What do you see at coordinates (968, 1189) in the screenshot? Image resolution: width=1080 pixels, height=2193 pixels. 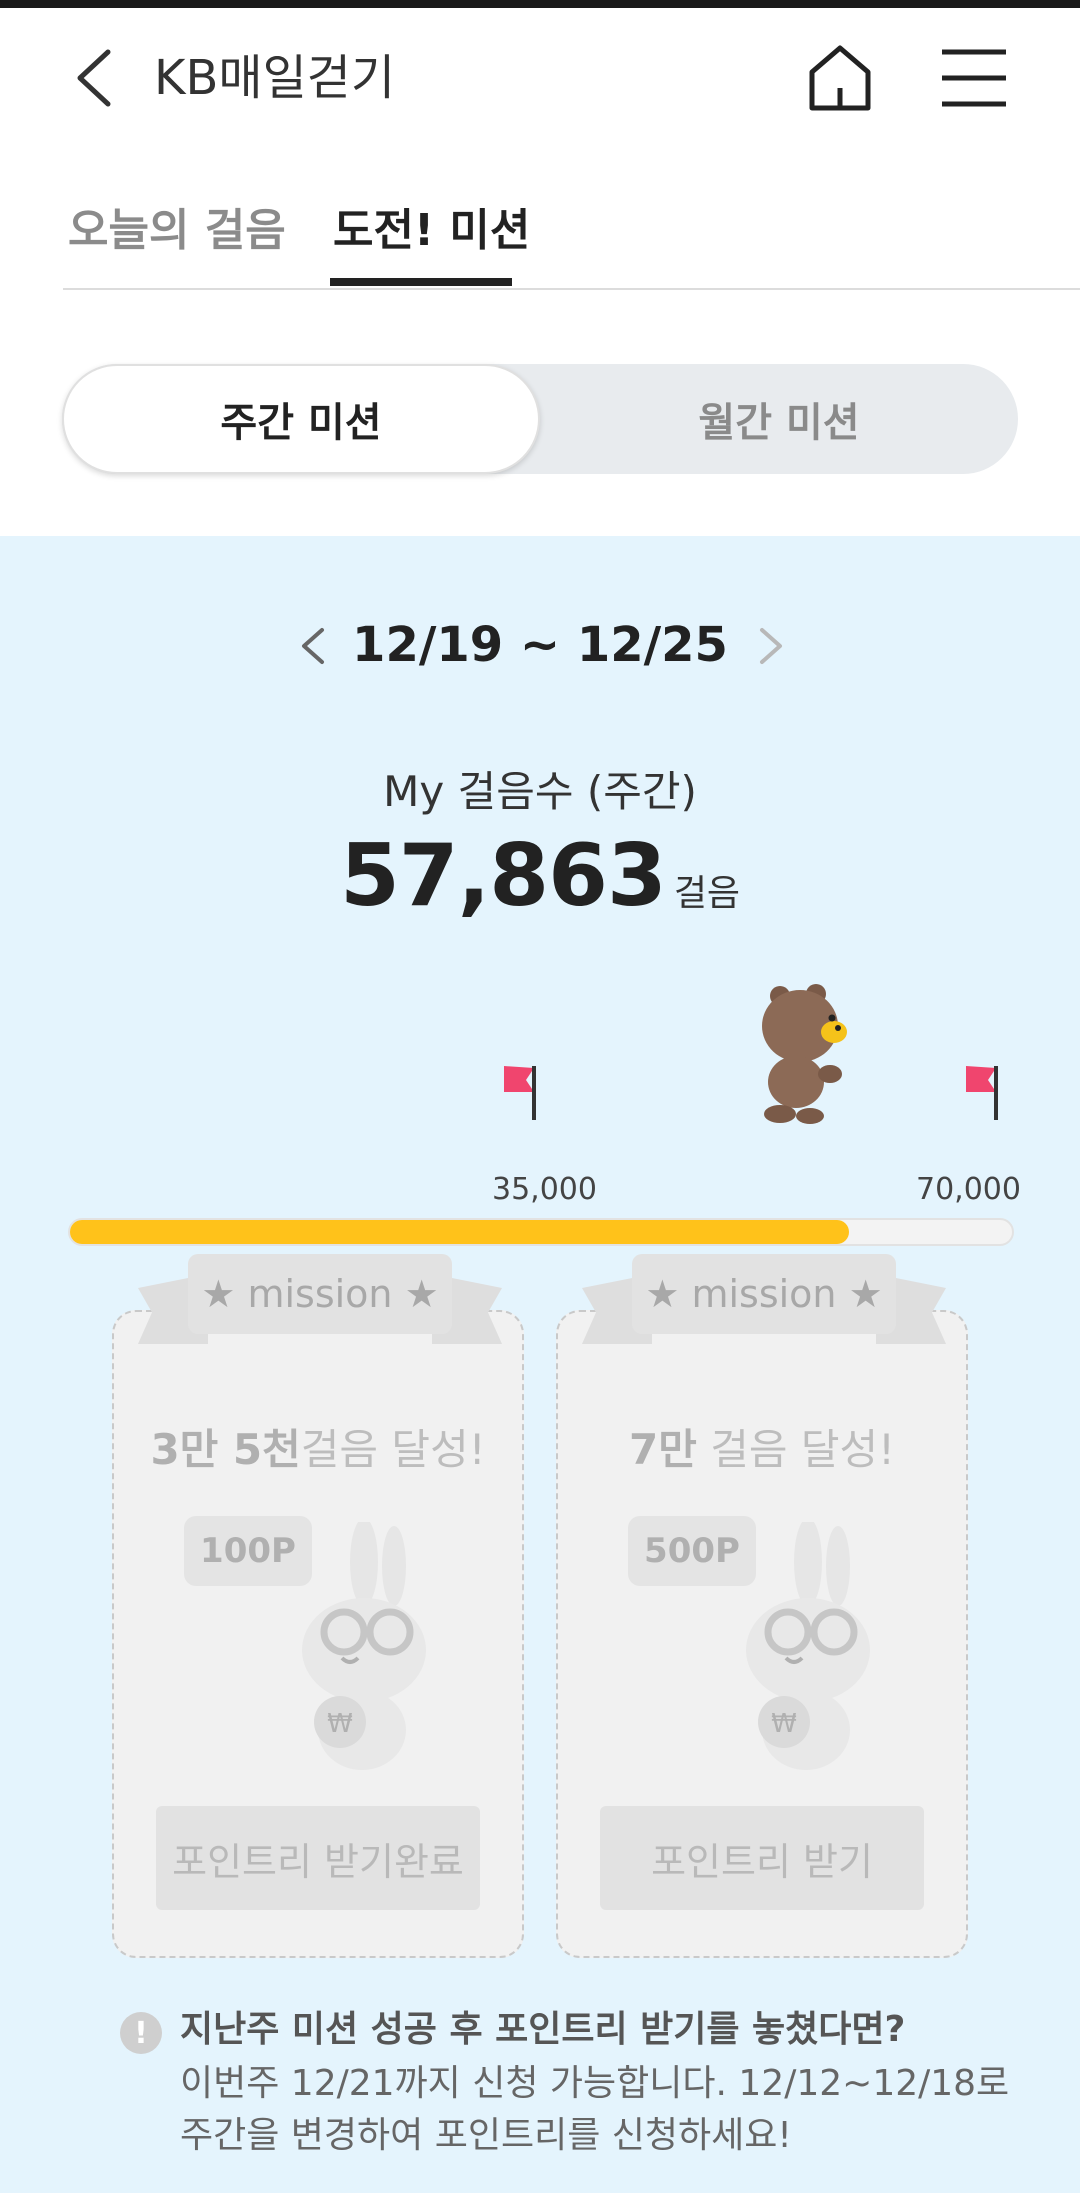 I see `milestone-70000-label: 70,000` at bounding box center [968, 1189].